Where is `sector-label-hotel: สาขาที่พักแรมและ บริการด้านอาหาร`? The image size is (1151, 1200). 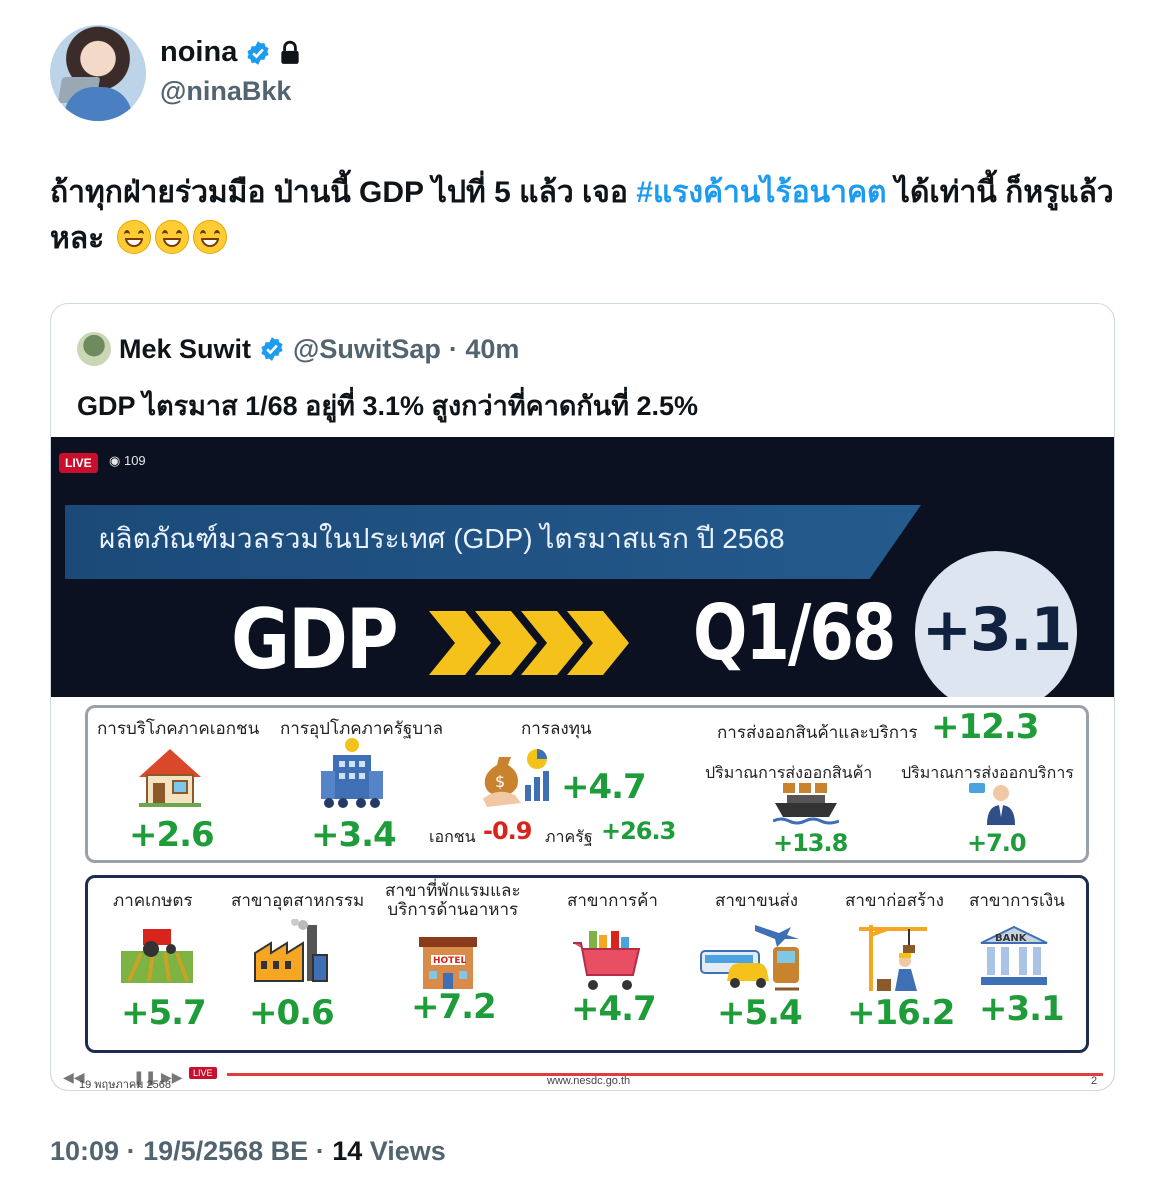
sector-label-hotel: สาขาที่พักแรมและ บริการด้านอาหาร is located at coordinates (453, 900).